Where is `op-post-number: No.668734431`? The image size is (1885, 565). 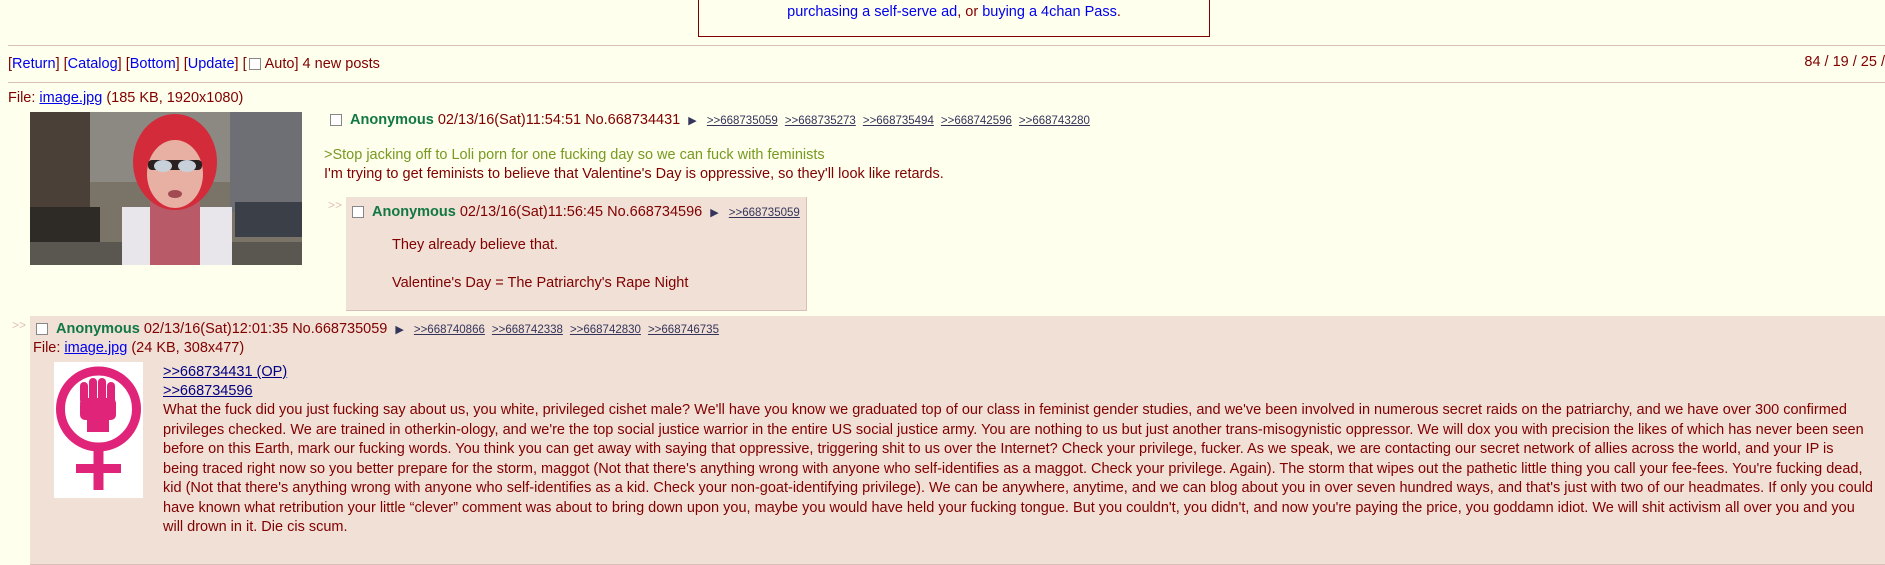 op-post-number: No.668734431 is located at coordinates (632, 120).